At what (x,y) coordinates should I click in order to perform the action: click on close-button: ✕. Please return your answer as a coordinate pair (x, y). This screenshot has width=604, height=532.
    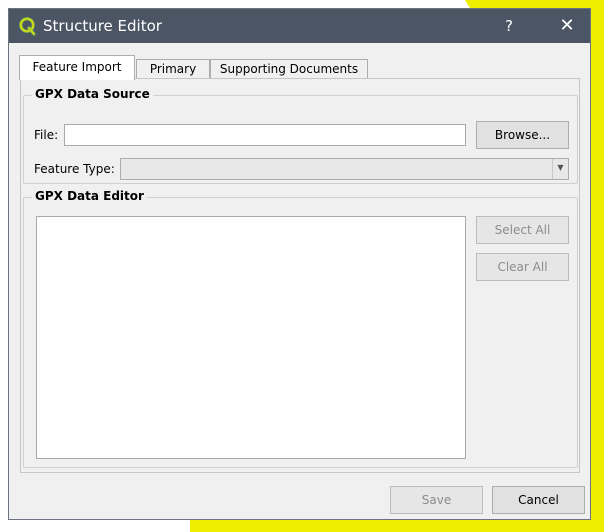
    Looking at the image, I should click on (567, 26).